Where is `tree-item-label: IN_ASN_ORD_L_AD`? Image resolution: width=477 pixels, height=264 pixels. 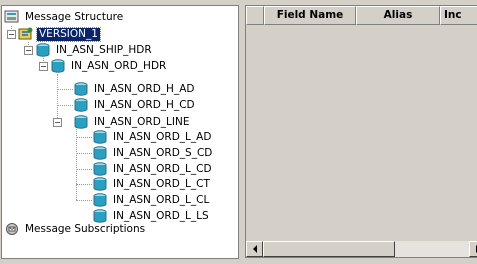
tree-item-label: IN_ASN_ORD_L_AD is located at coordinates (162, 136).